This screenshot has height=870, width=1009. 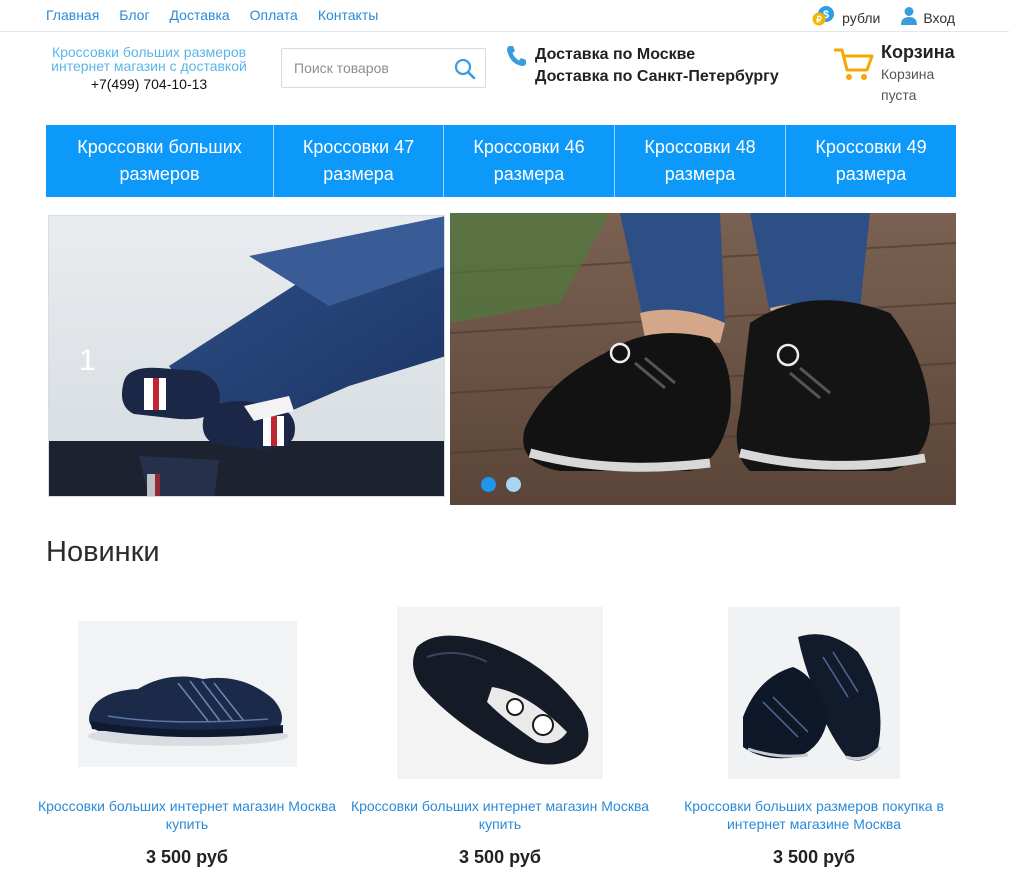 I want to click on header-phone: +7(499) 704-10-13, so click(x=149, y=84).